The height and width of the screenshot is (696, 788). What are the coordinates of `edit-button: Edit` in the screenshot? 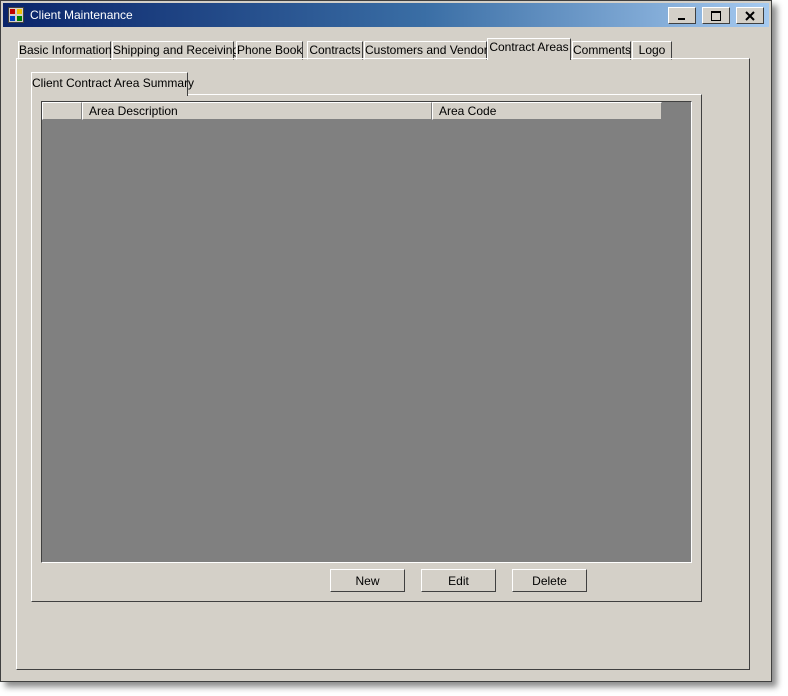 It's located at (458, 580).